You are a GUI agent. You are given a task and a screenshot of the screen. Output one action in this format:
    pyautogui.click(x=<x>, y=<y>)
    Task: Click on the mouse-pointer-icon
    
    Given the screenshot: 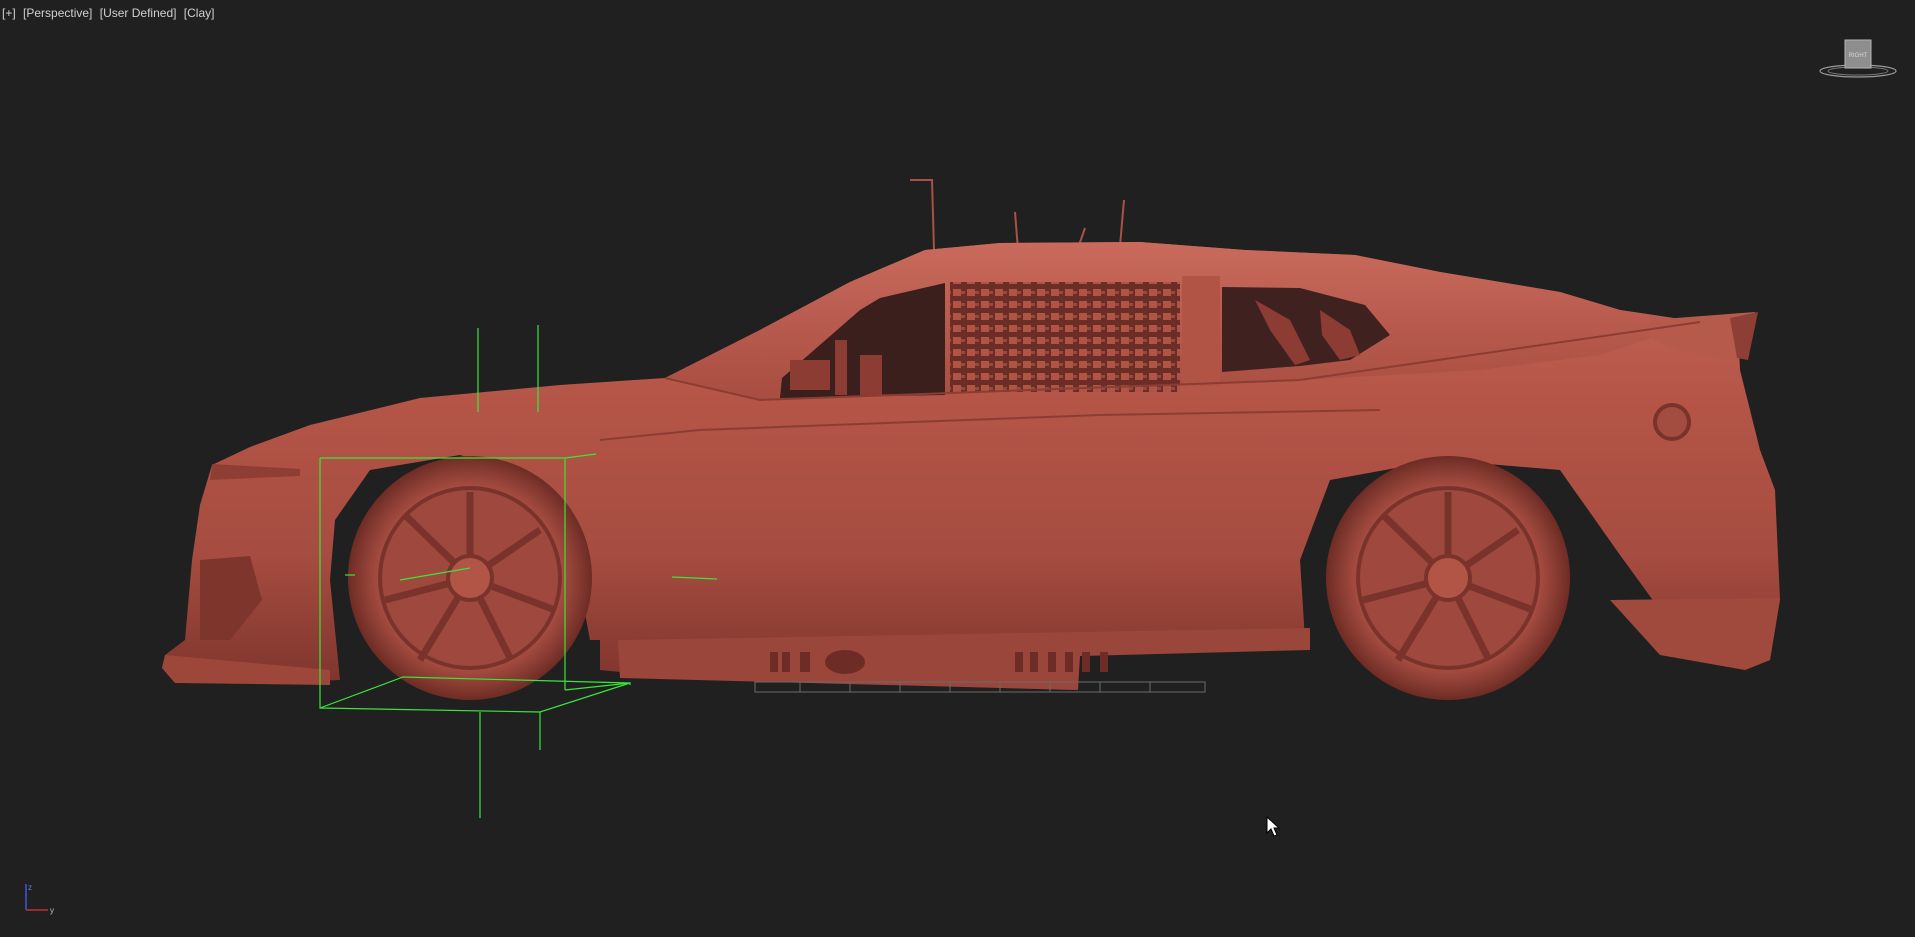 What is the action you would take?
    pyautogui.click(x=1273, y=826)
    